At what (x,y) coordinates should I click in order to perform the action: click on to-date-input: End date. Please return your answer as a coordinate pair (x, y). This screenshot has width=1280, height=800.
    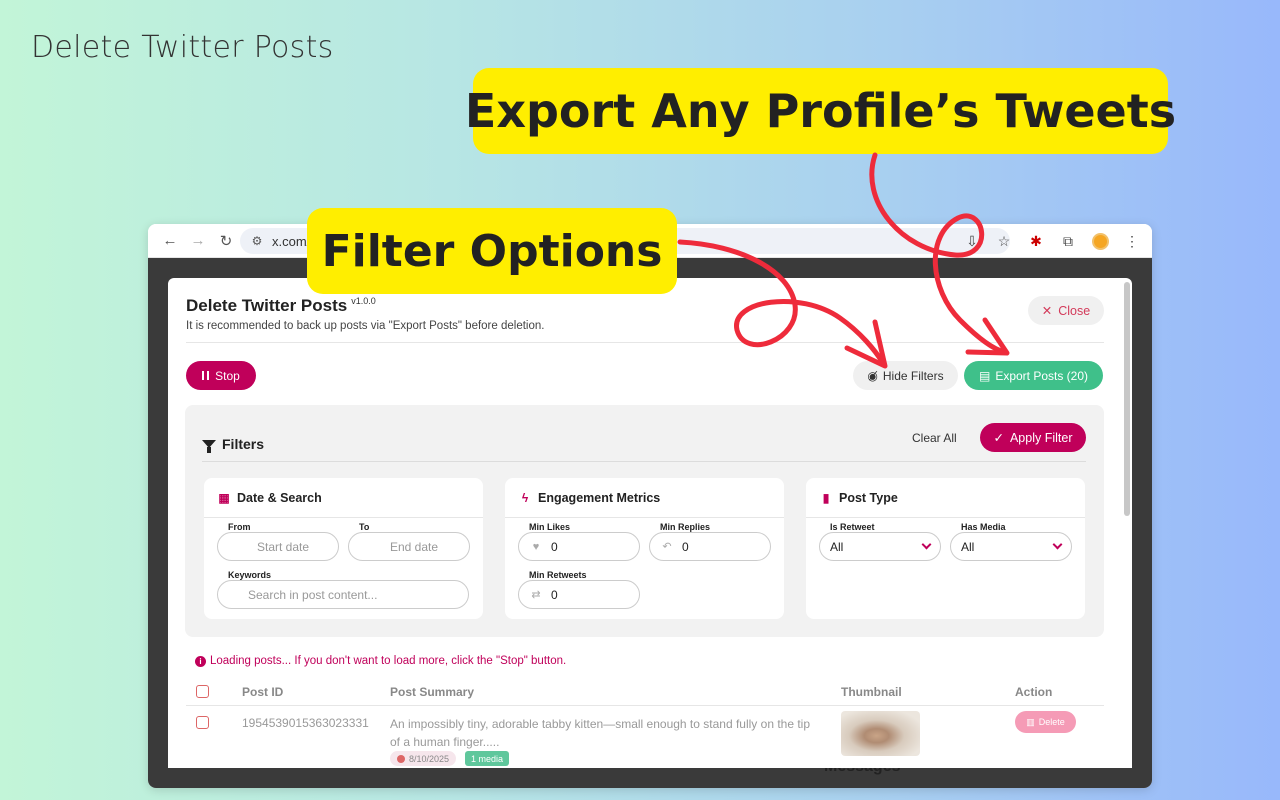
    Looking at the image, I should click on (409, 546).